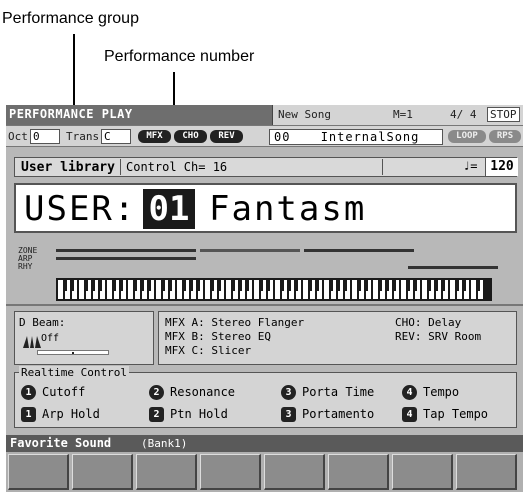 This screenshot has width=523, height=492. Describe the element at coordinates (467, 136) in the screenshot. I see `loop-button: LOOP` at that location.